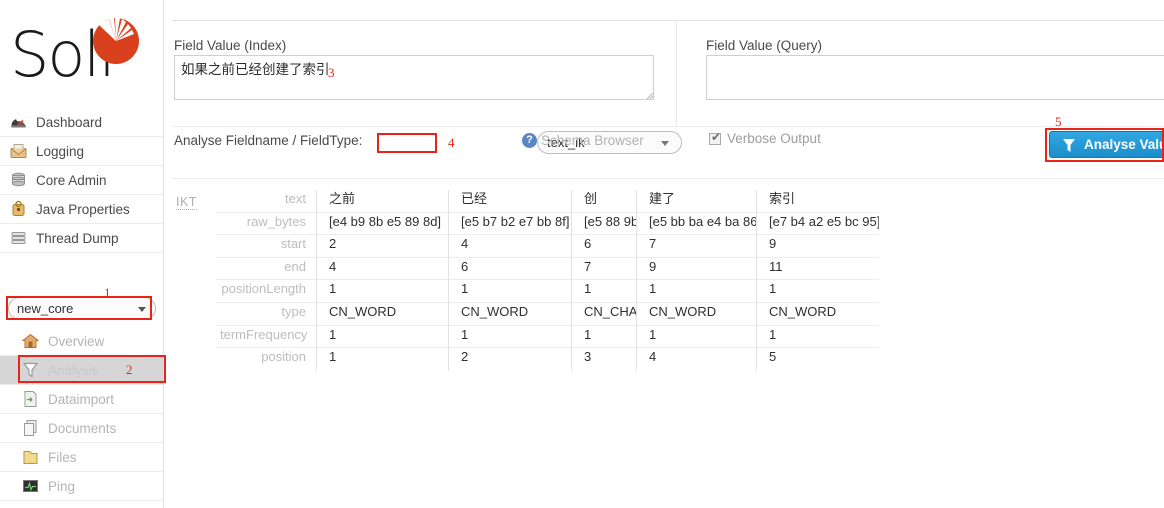 The width and height of the screenshot is (1164, 508). What do you see at coordinates (30, 370) in the screenshot?
I see `analysis-funnel-icon` at bounding box center [30, 370].